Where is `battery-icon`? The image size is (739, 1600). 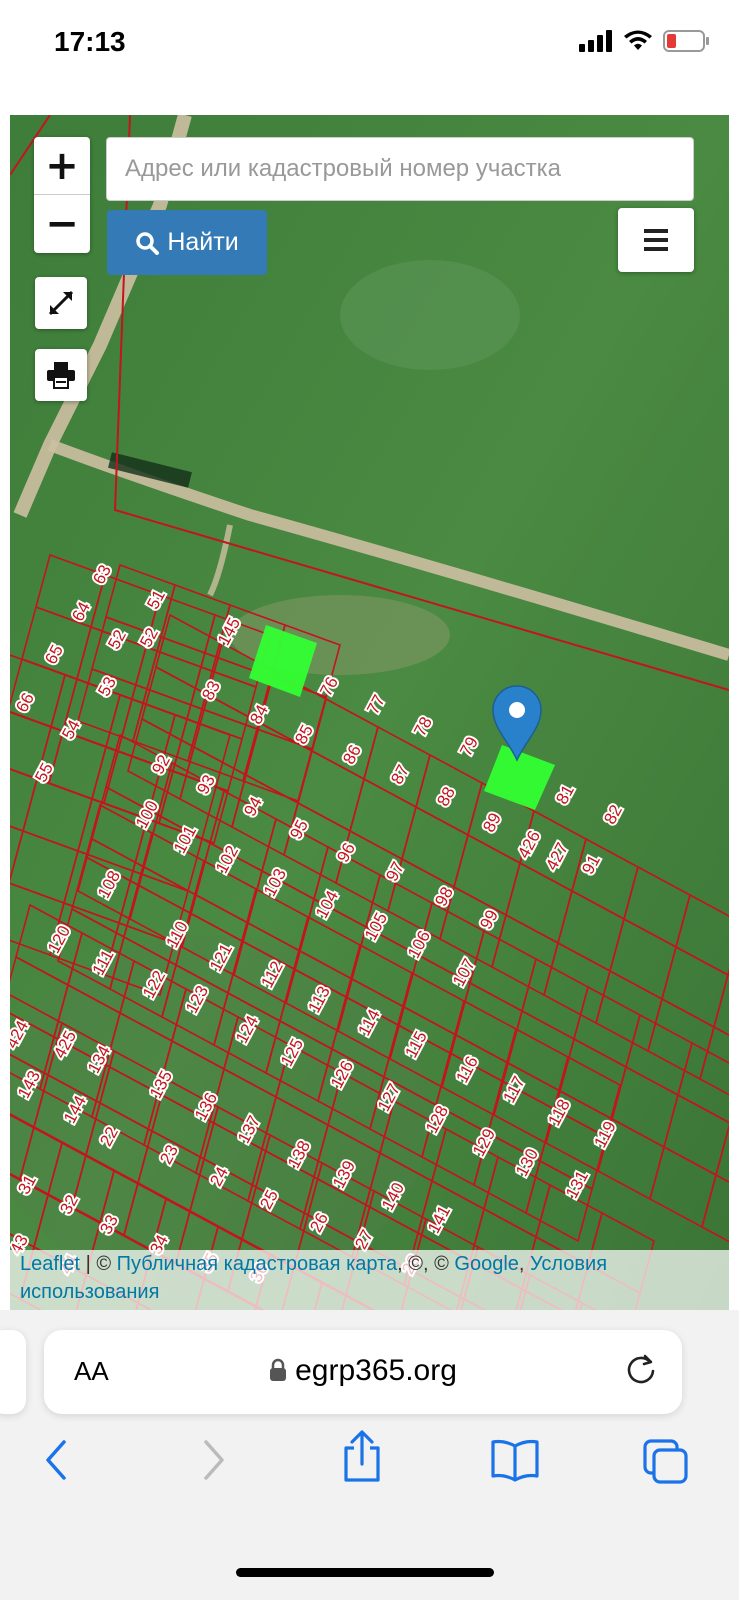 battery-icon is located at coordinates (686, 41).